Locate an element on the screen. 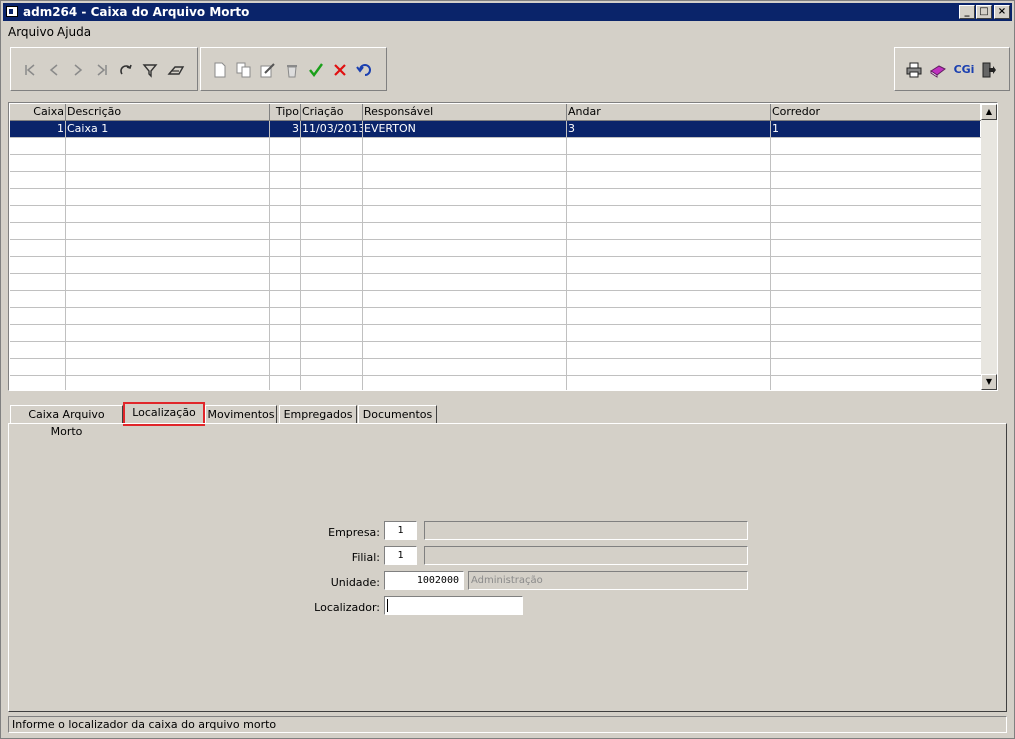  column-header-andar: Andar is located at coordinates (669, 112).